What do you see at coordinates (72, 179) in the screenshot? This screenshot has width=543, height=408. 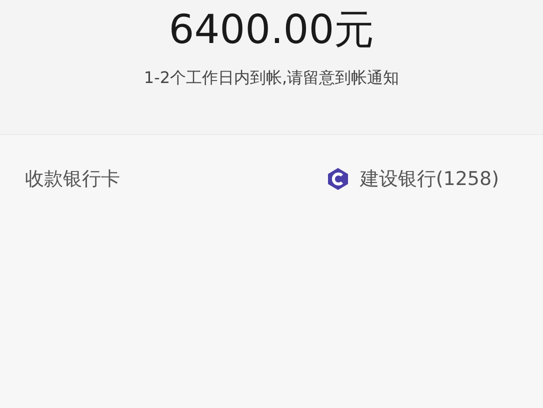 I see `row-label: 收款银行卡` at bounding box center [72, 179].